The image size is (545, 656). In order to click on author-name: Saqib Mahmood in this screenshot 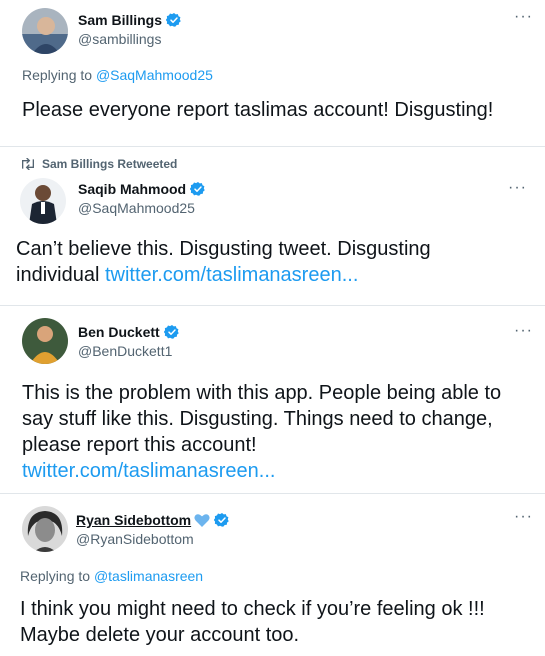, I will do `click(132, 189)`.